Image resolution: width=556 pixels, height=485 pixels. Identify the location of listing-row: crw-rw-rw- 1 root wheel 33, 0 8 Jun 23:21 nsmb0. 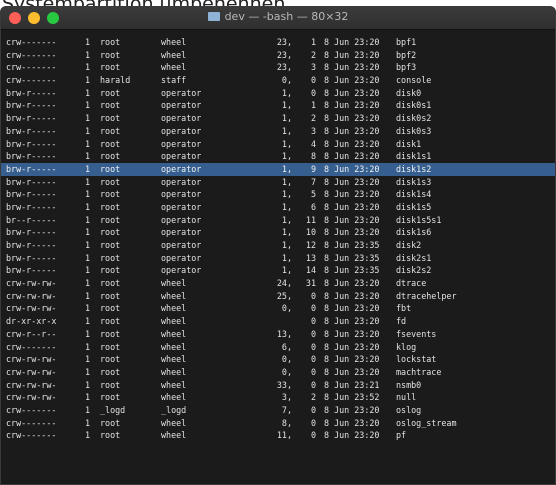
(280, 385).